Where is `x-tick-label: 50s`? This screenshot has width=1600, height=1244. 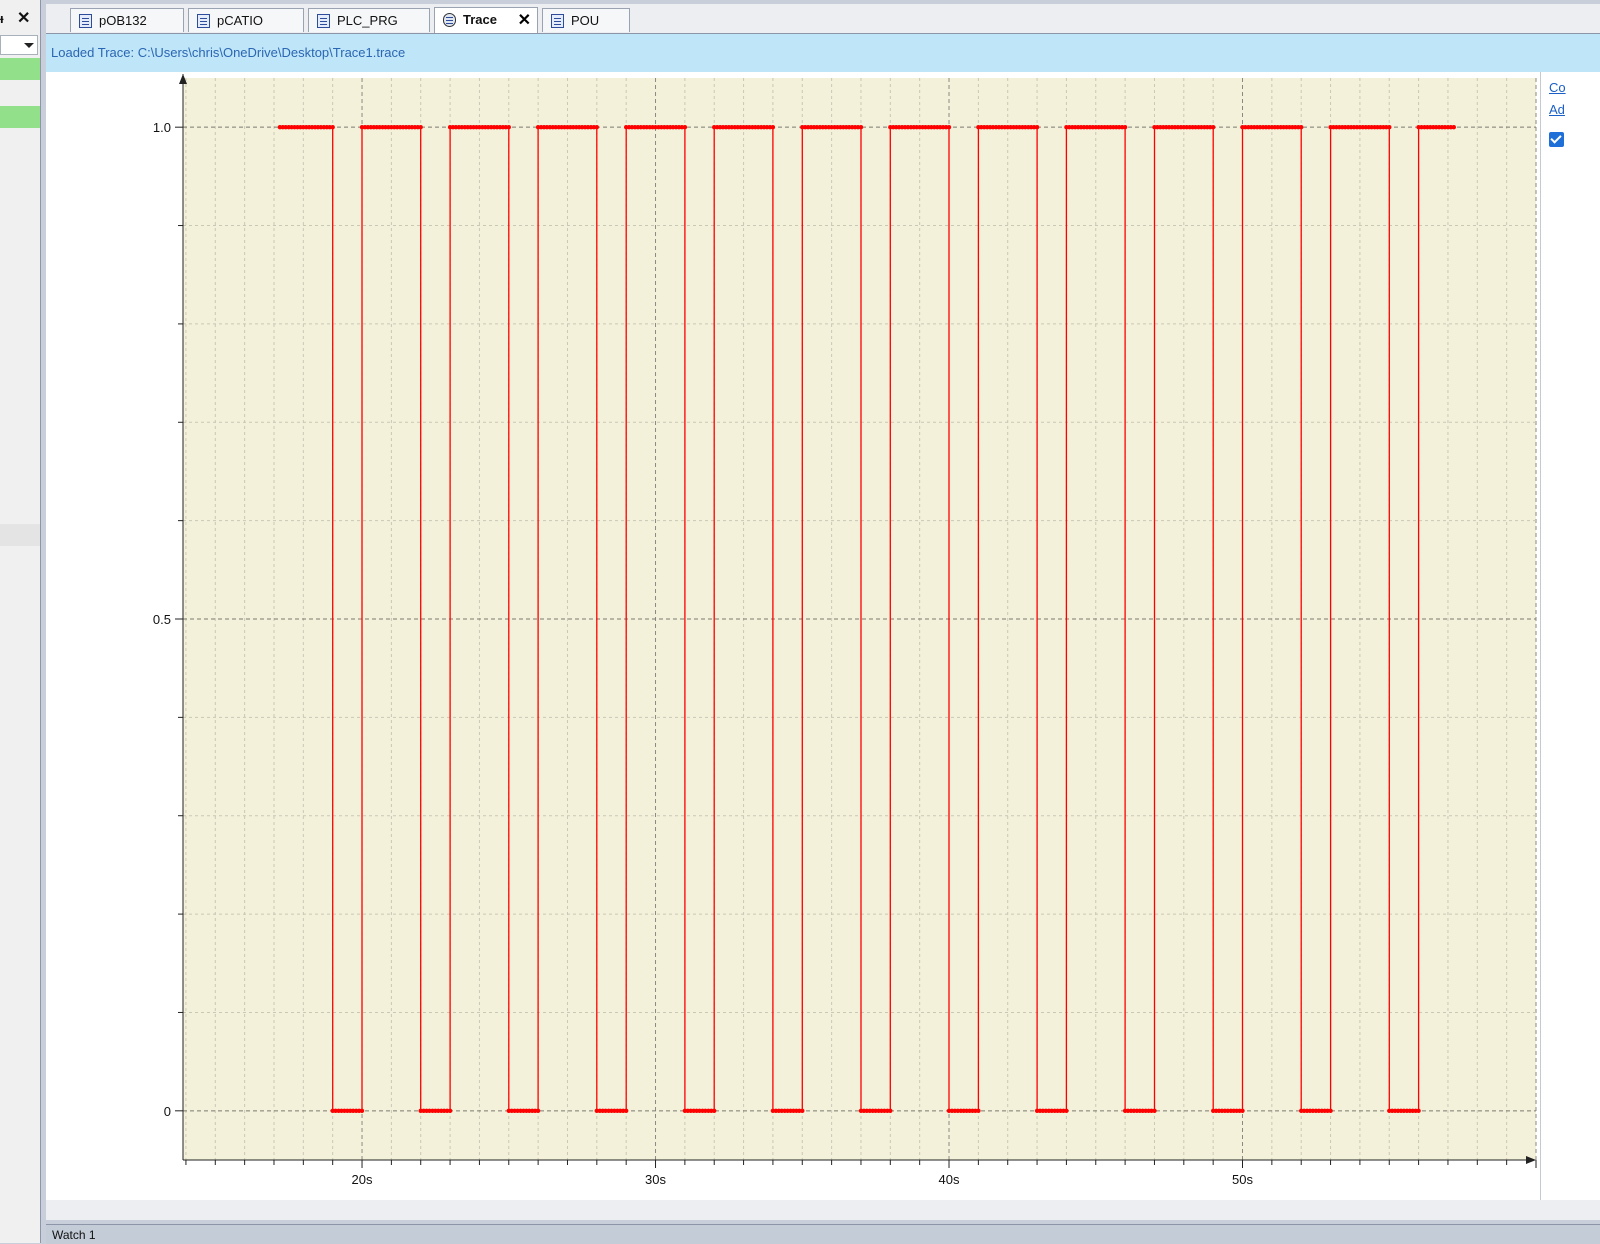
x-tick-label: 50s is located at coordinates (1242, 1179).